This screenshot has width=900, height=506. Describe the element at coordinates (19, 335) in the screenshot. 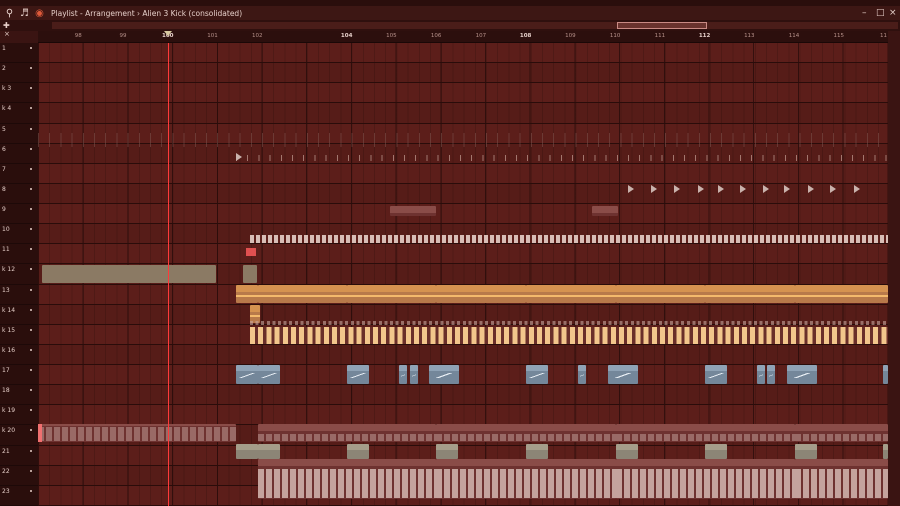

I see `track-header: k 15` at that location.